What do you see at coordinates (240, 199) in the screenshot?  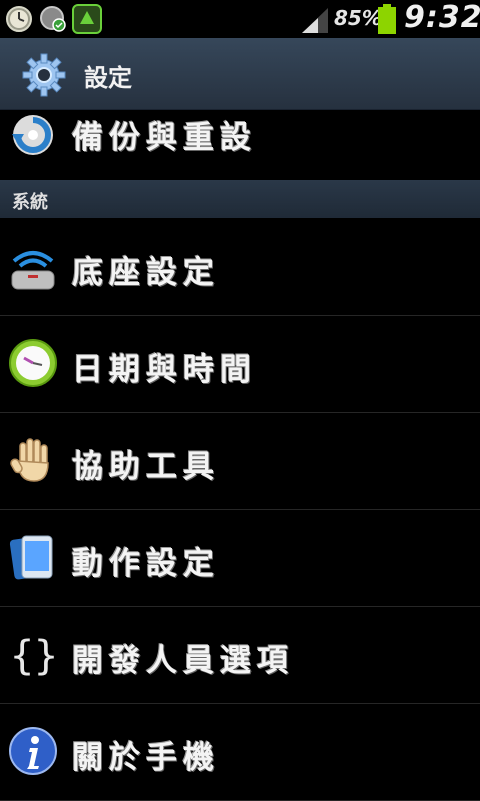 I see `section-header-system: 系統` at bounding box center [240, 199].